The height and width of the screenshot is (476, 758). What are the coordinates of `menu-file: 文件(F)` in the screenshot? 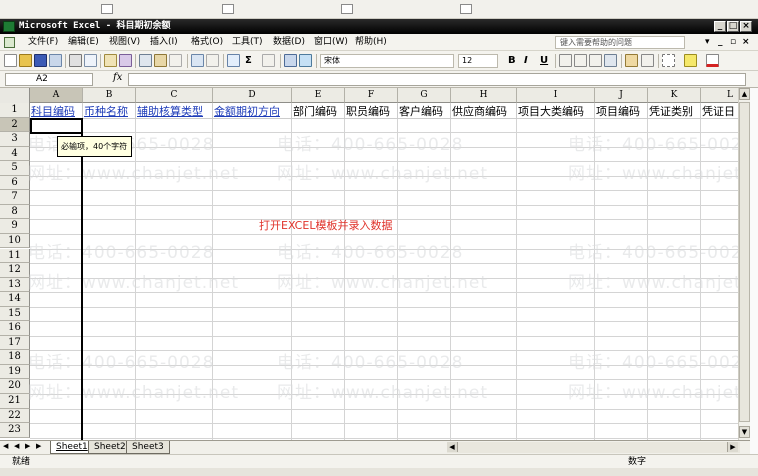 It's located at (43, 42).